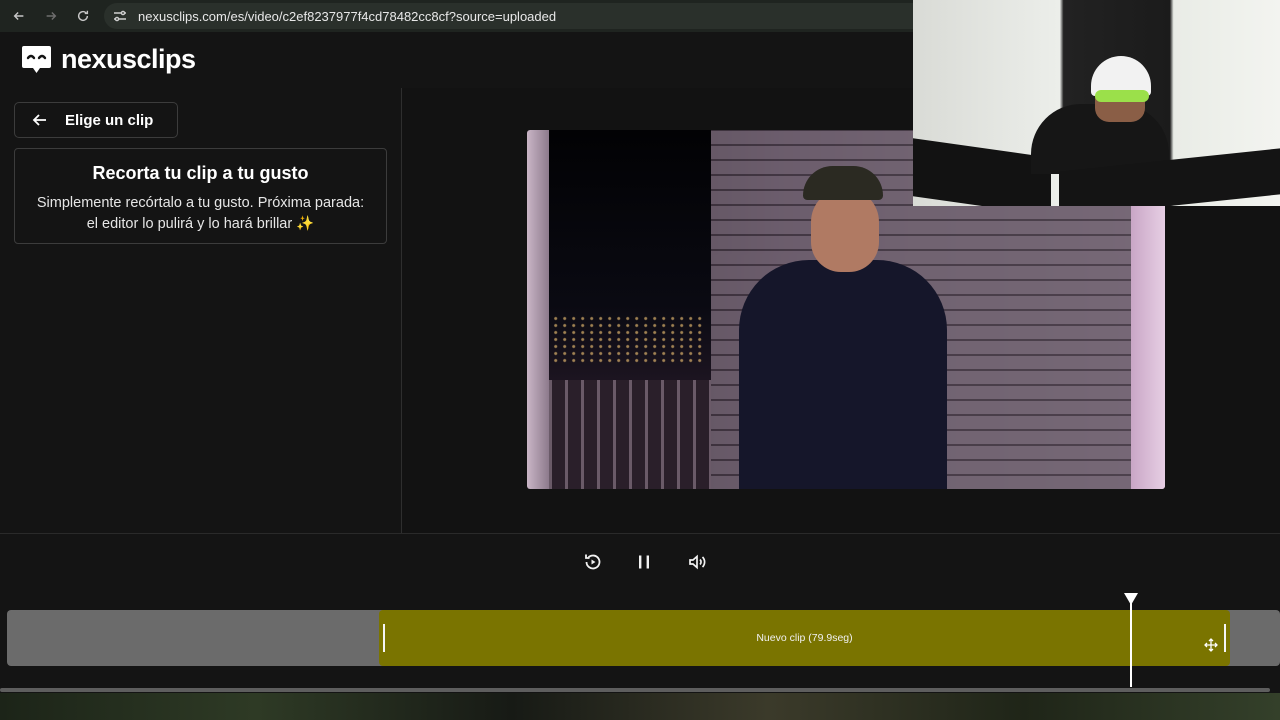 Image resolution: width=1280 pixels, height=720 pixels. I want to click on site-settings-icon, so click(120, 16).